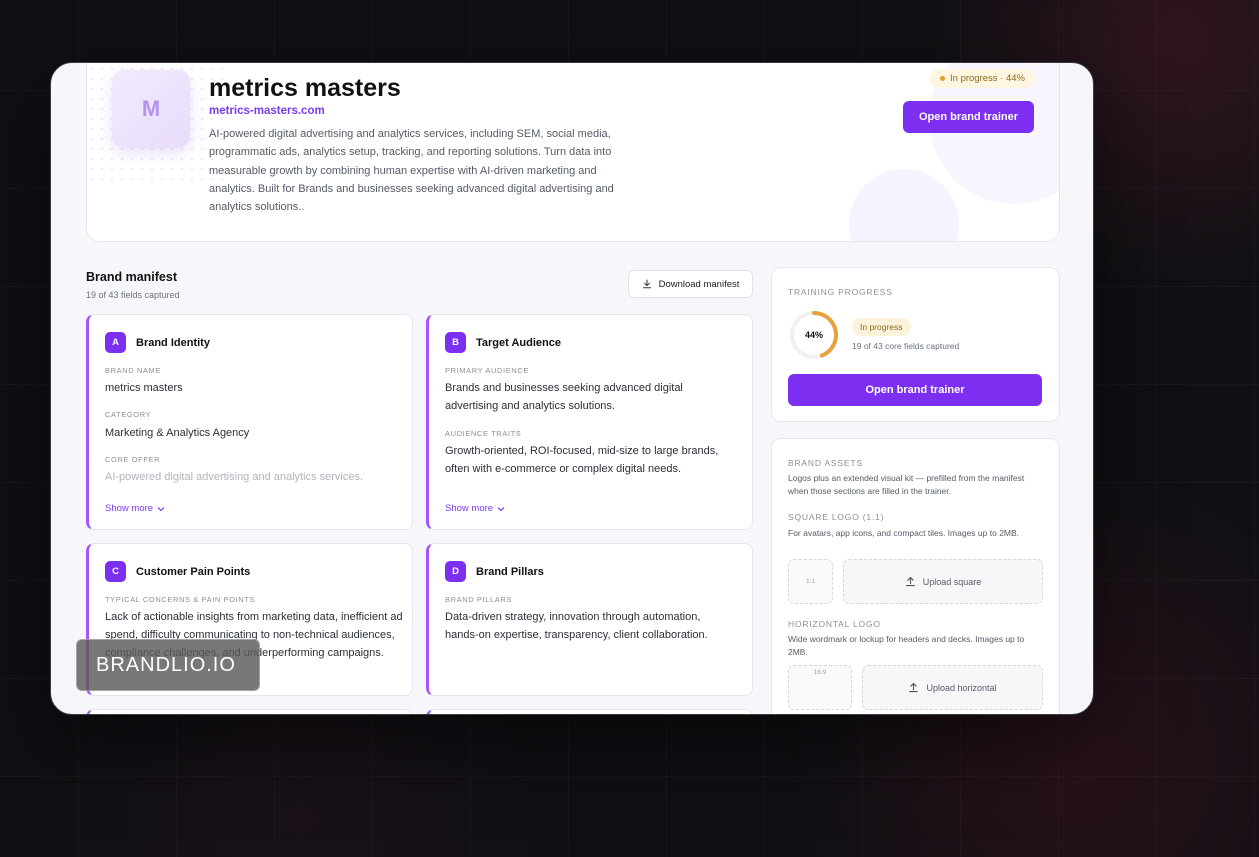 The width and height of the screenshot is (1259, 857). What do you see at coordinates (915, 390) in the screenshot?
I see `open-brand-trainer-button-secondary: Open brand trainer` at bounding box center [915, 390].